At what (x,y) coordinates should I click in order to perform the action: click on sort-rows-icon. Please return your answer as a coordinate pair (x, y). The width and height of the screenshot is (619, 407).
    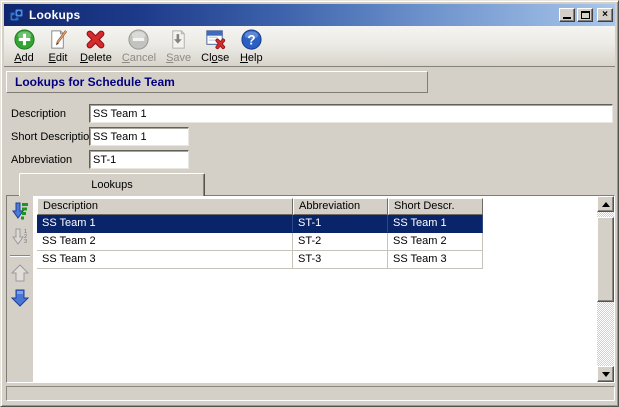
    Looking at the image, I should click on (20, 213).